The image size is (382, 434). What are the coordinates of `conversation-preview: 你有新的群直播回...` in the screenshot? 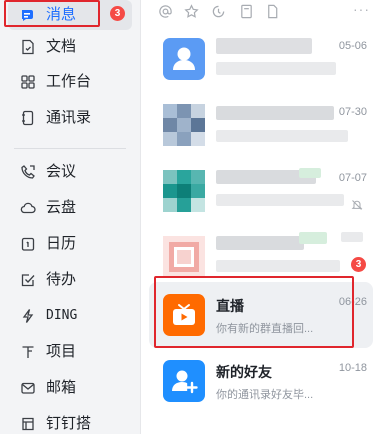 It's located at (265, 329).